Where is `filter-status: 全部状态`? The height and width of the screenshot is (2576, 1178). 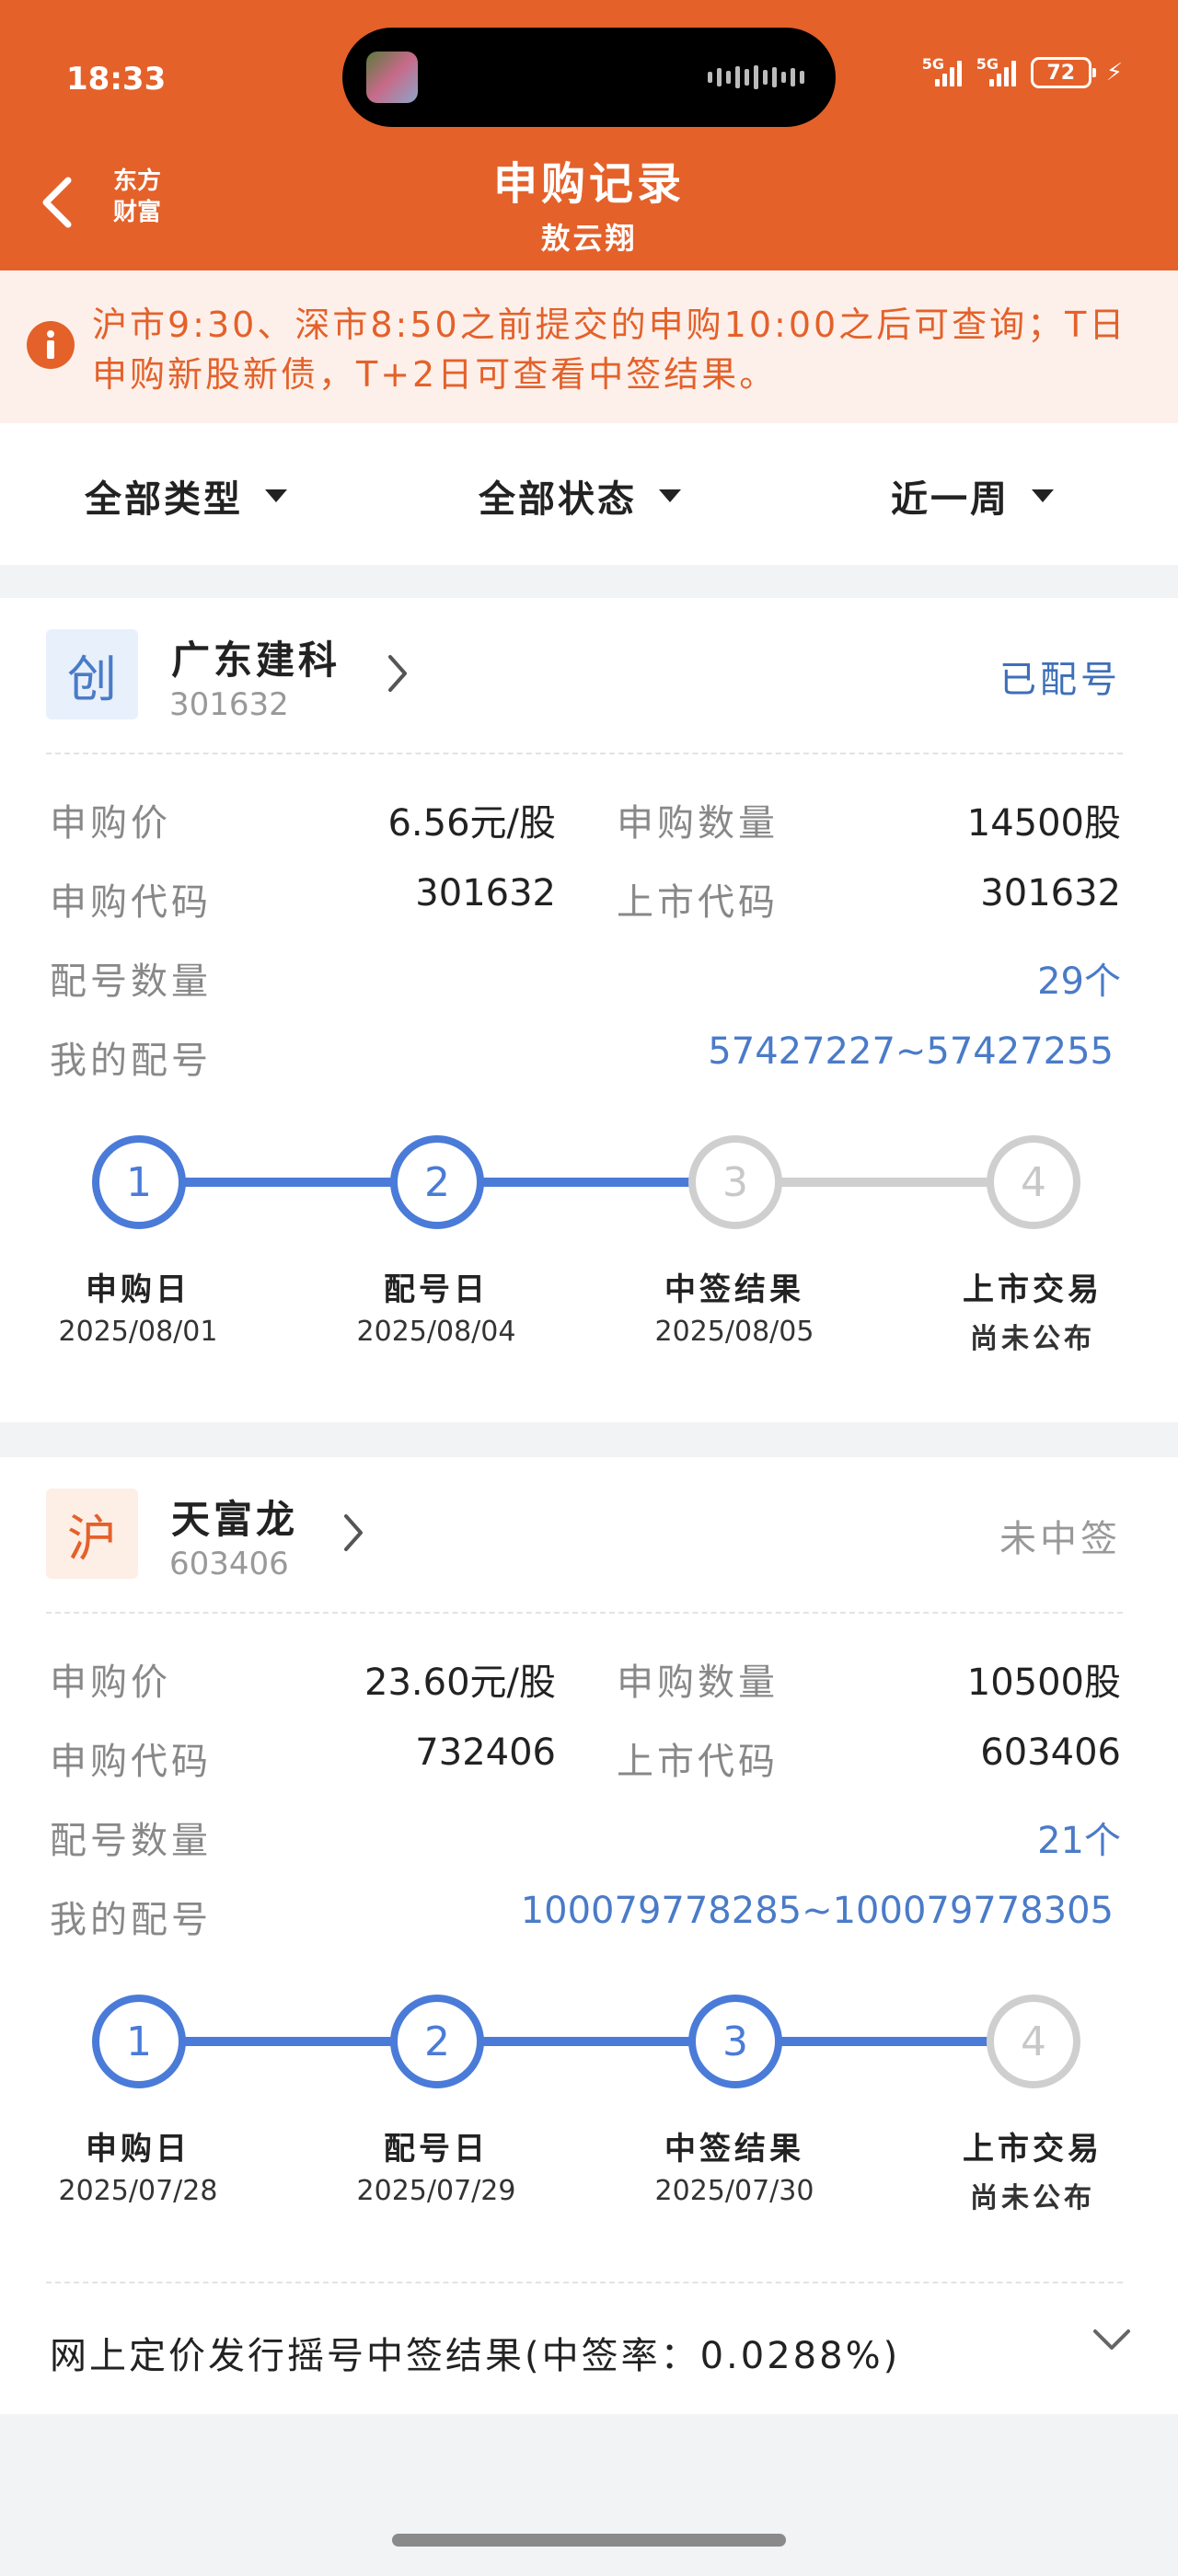 filter-status: 全部状态 is located at coordinates (580, 496).